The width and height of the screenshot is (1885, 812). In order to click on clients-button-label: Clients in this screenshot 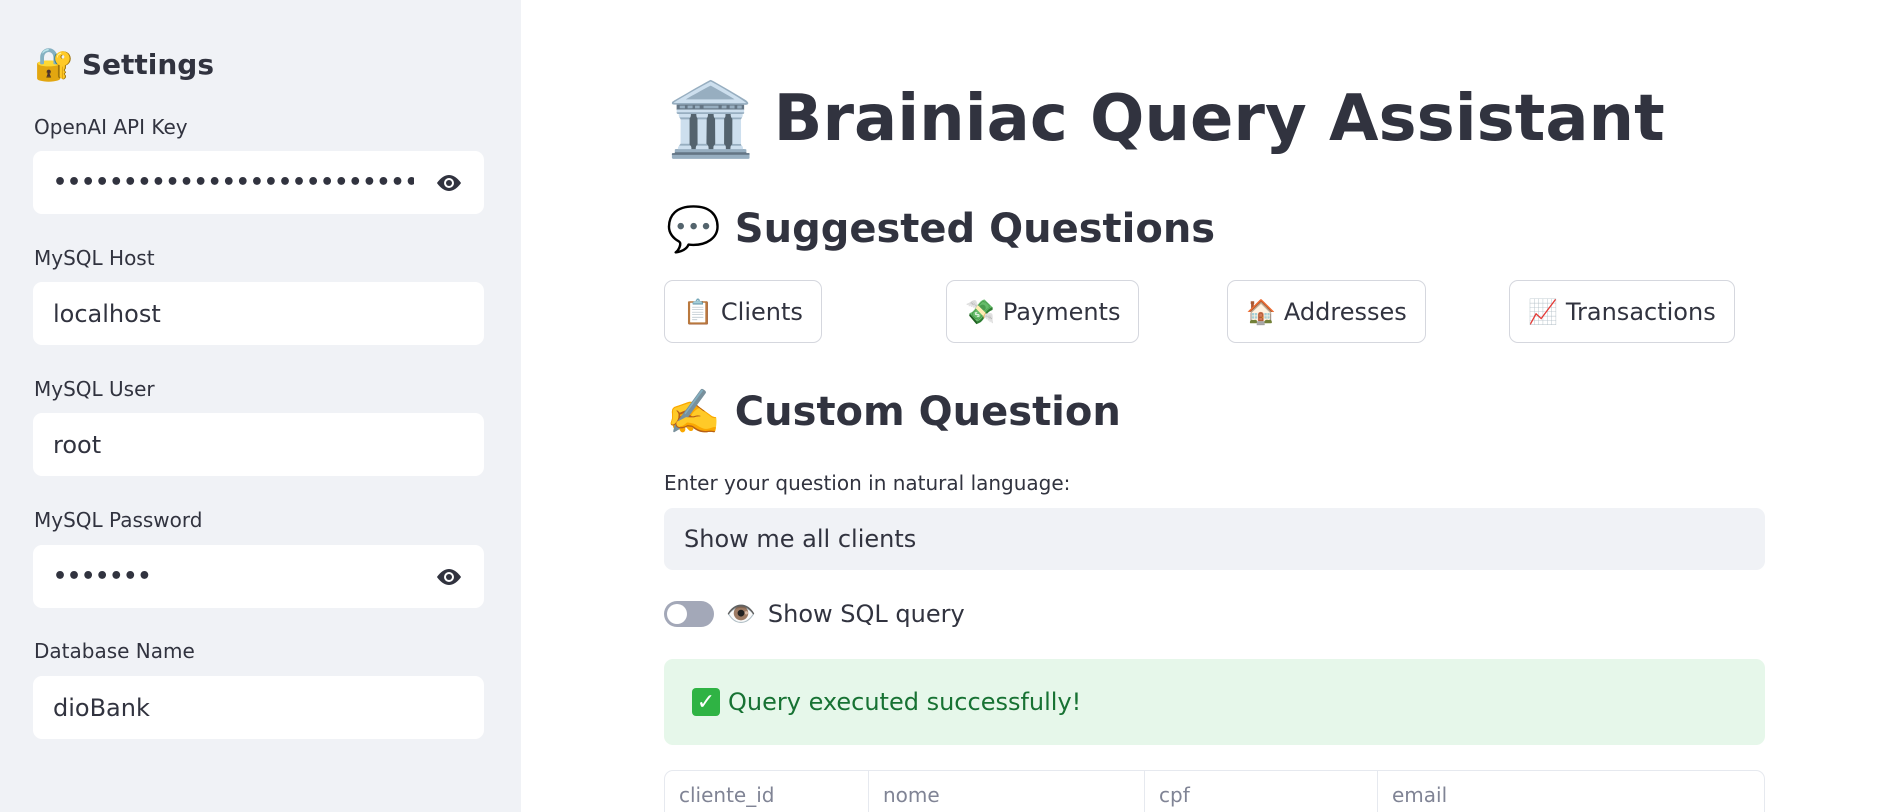, I will do `click(761, 311)`.